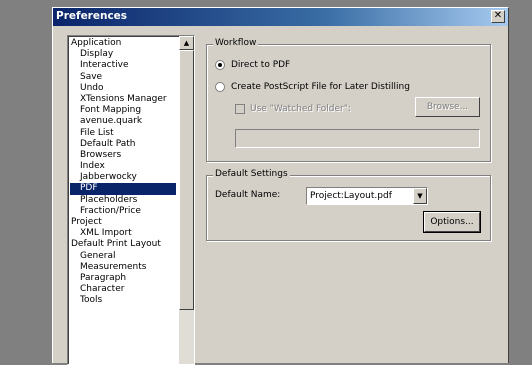 The image size is (532, 365). What do you see at coordinates (420, 196) in the screenshot?
I see `chevron-down-icon: ▼` at bounding box center [420, 196].